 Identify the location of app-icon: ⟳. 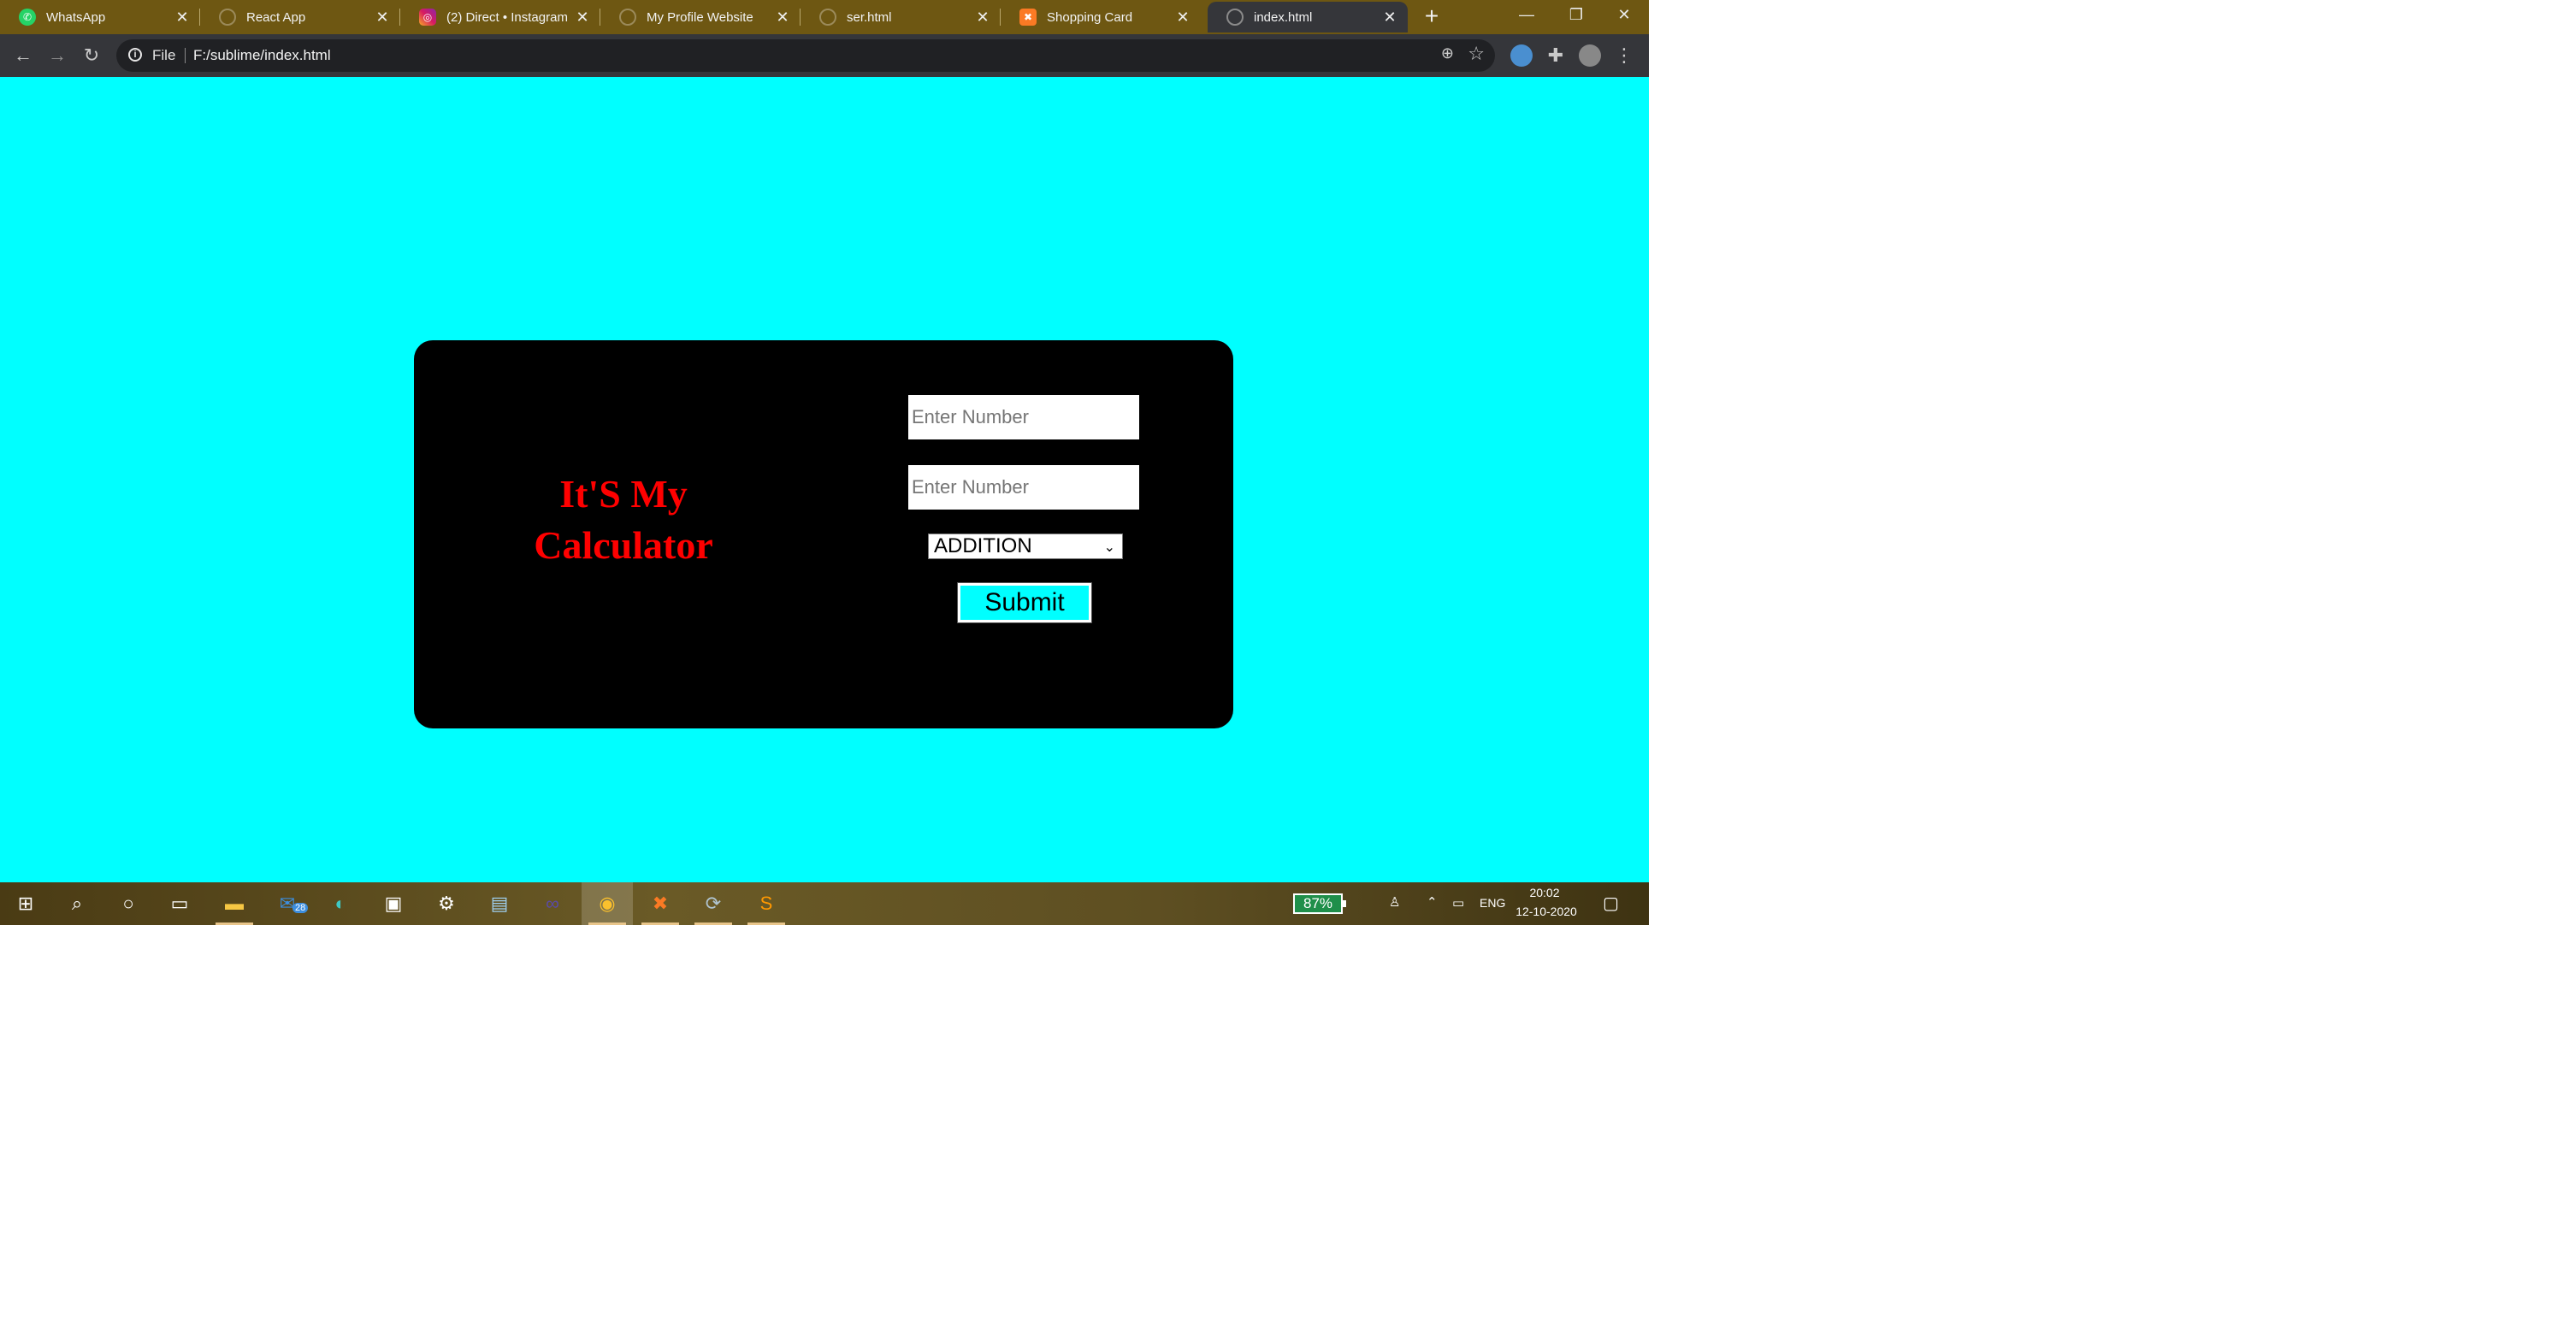
(713, 904).